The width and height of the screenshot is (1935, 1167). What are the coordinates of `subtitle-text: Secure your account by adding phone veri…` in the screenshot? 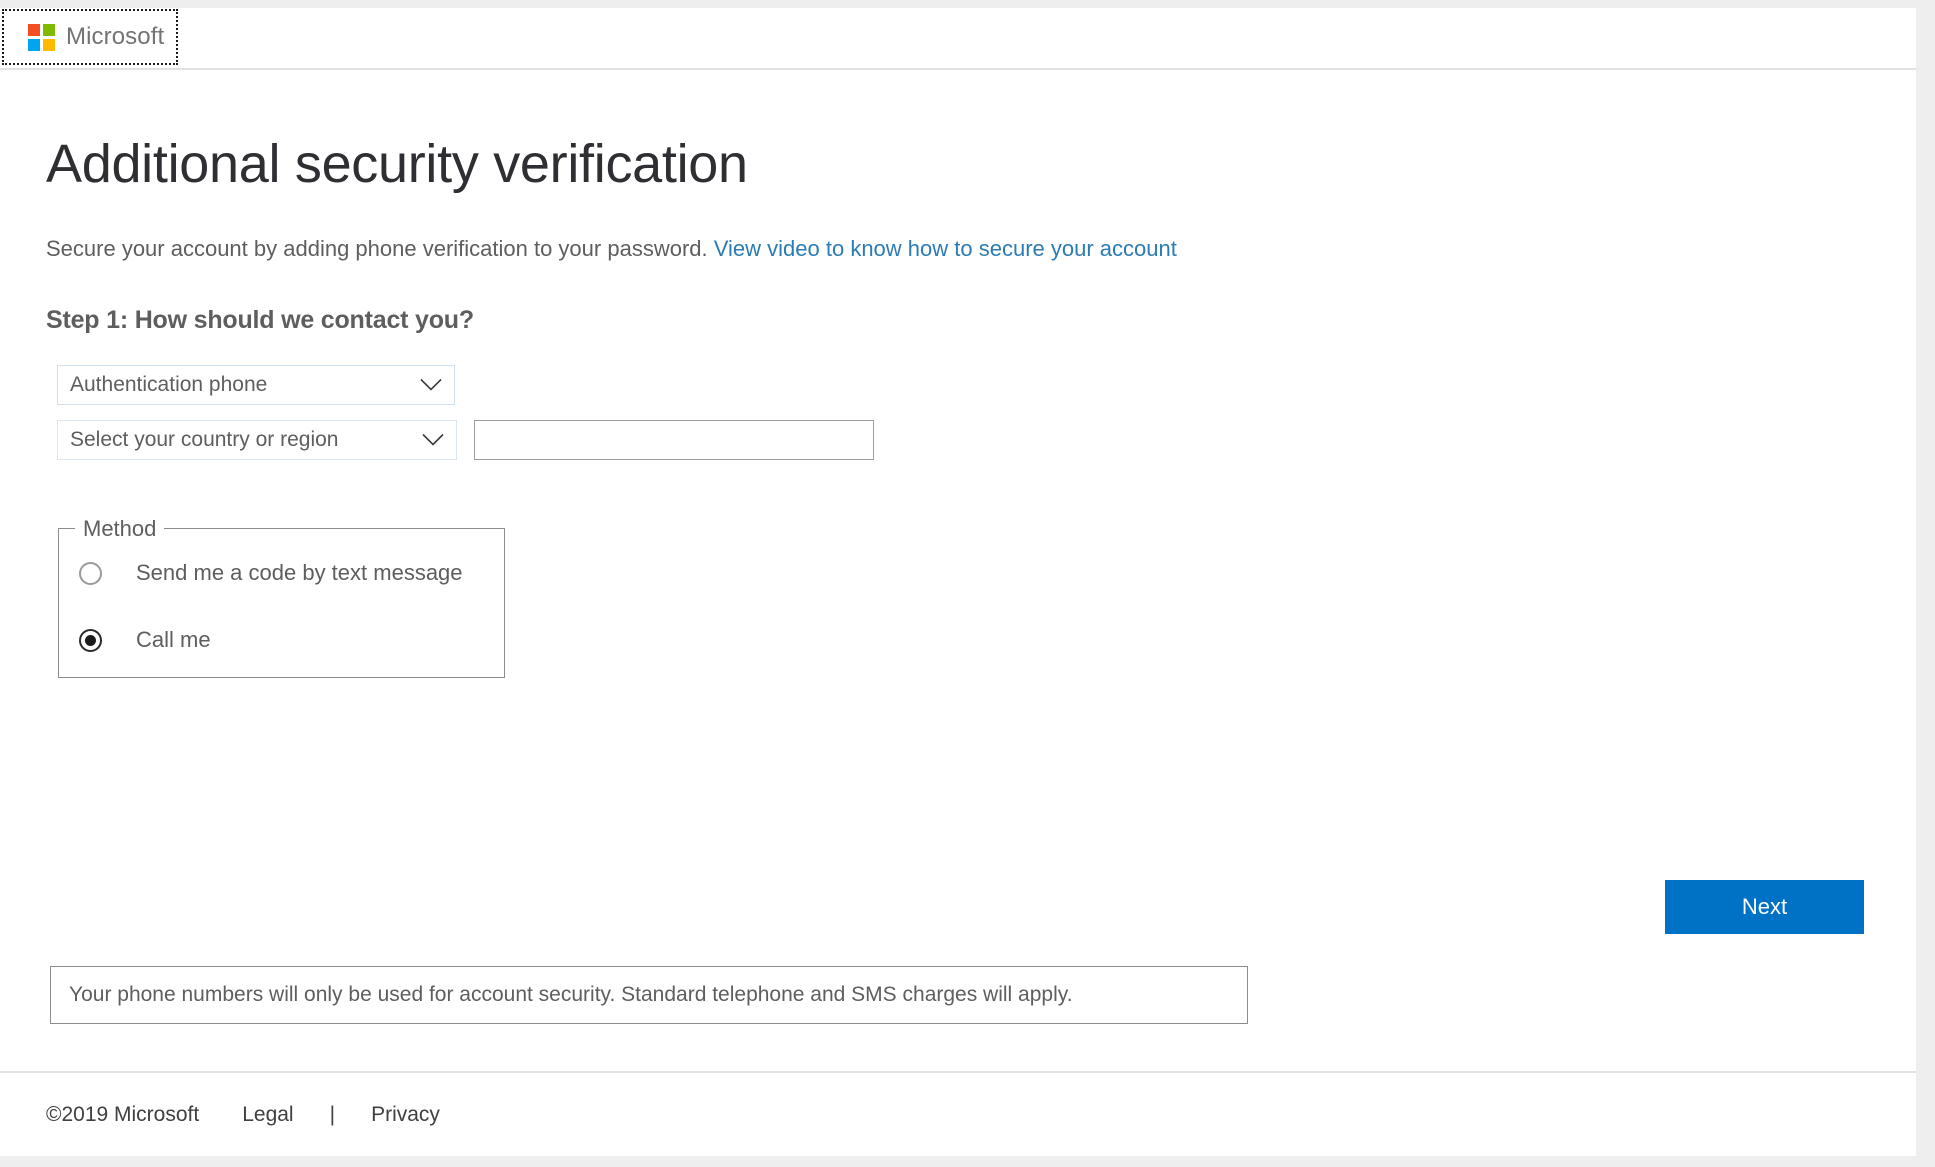 It's located at (377, 248).